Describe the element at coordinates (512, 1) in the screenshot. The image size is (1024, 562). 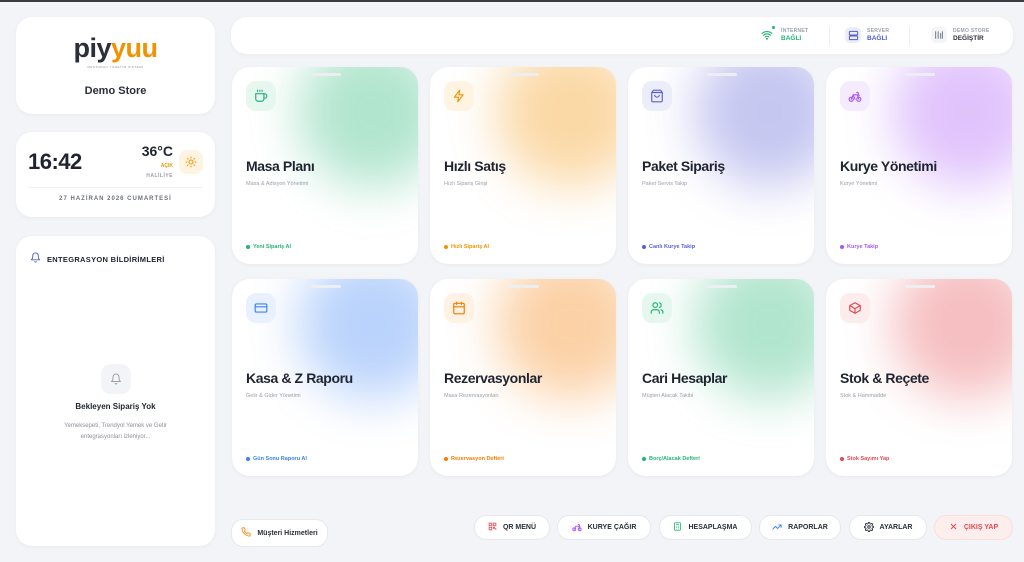
I see `top-border` at that location.